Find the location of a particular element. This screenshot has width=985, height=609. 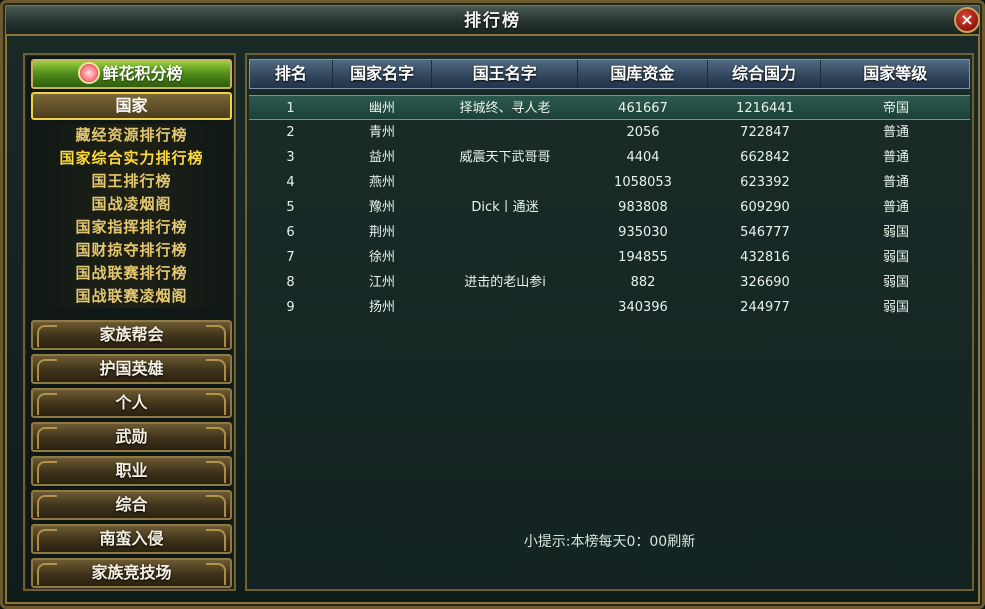

cell-power: 1216441 is located at coordinates (765, 108).